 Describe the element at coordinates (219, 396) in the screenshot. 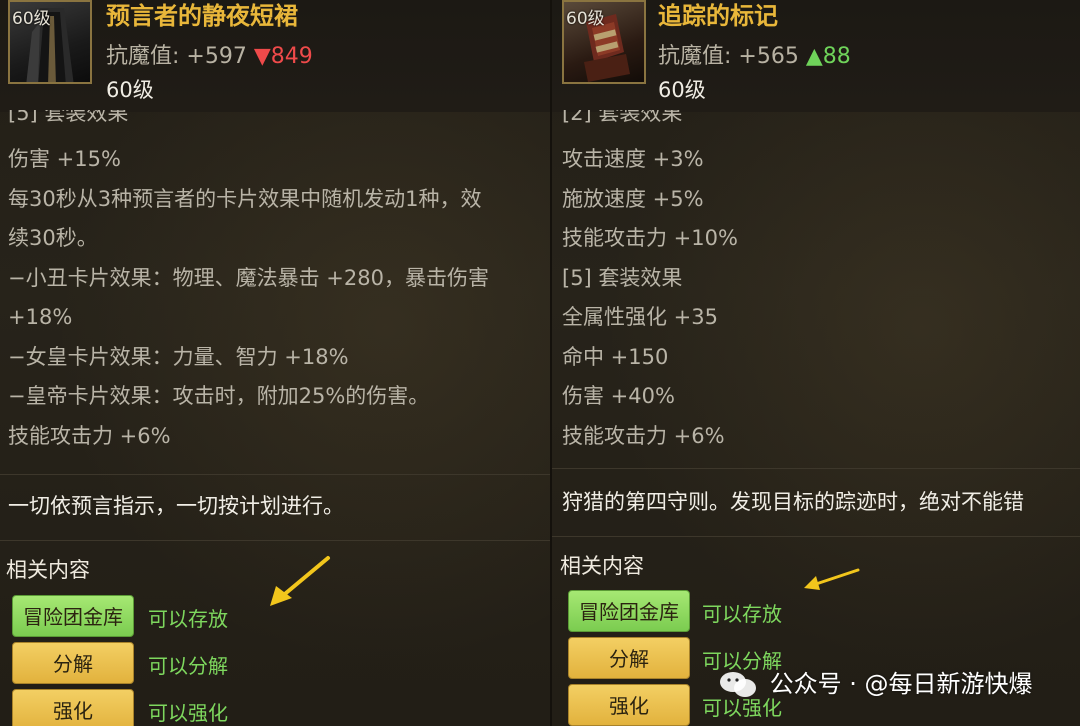

I see `effect-line: −皇帝卡片效果：攻击时，附加25%的伤害。` at that location.